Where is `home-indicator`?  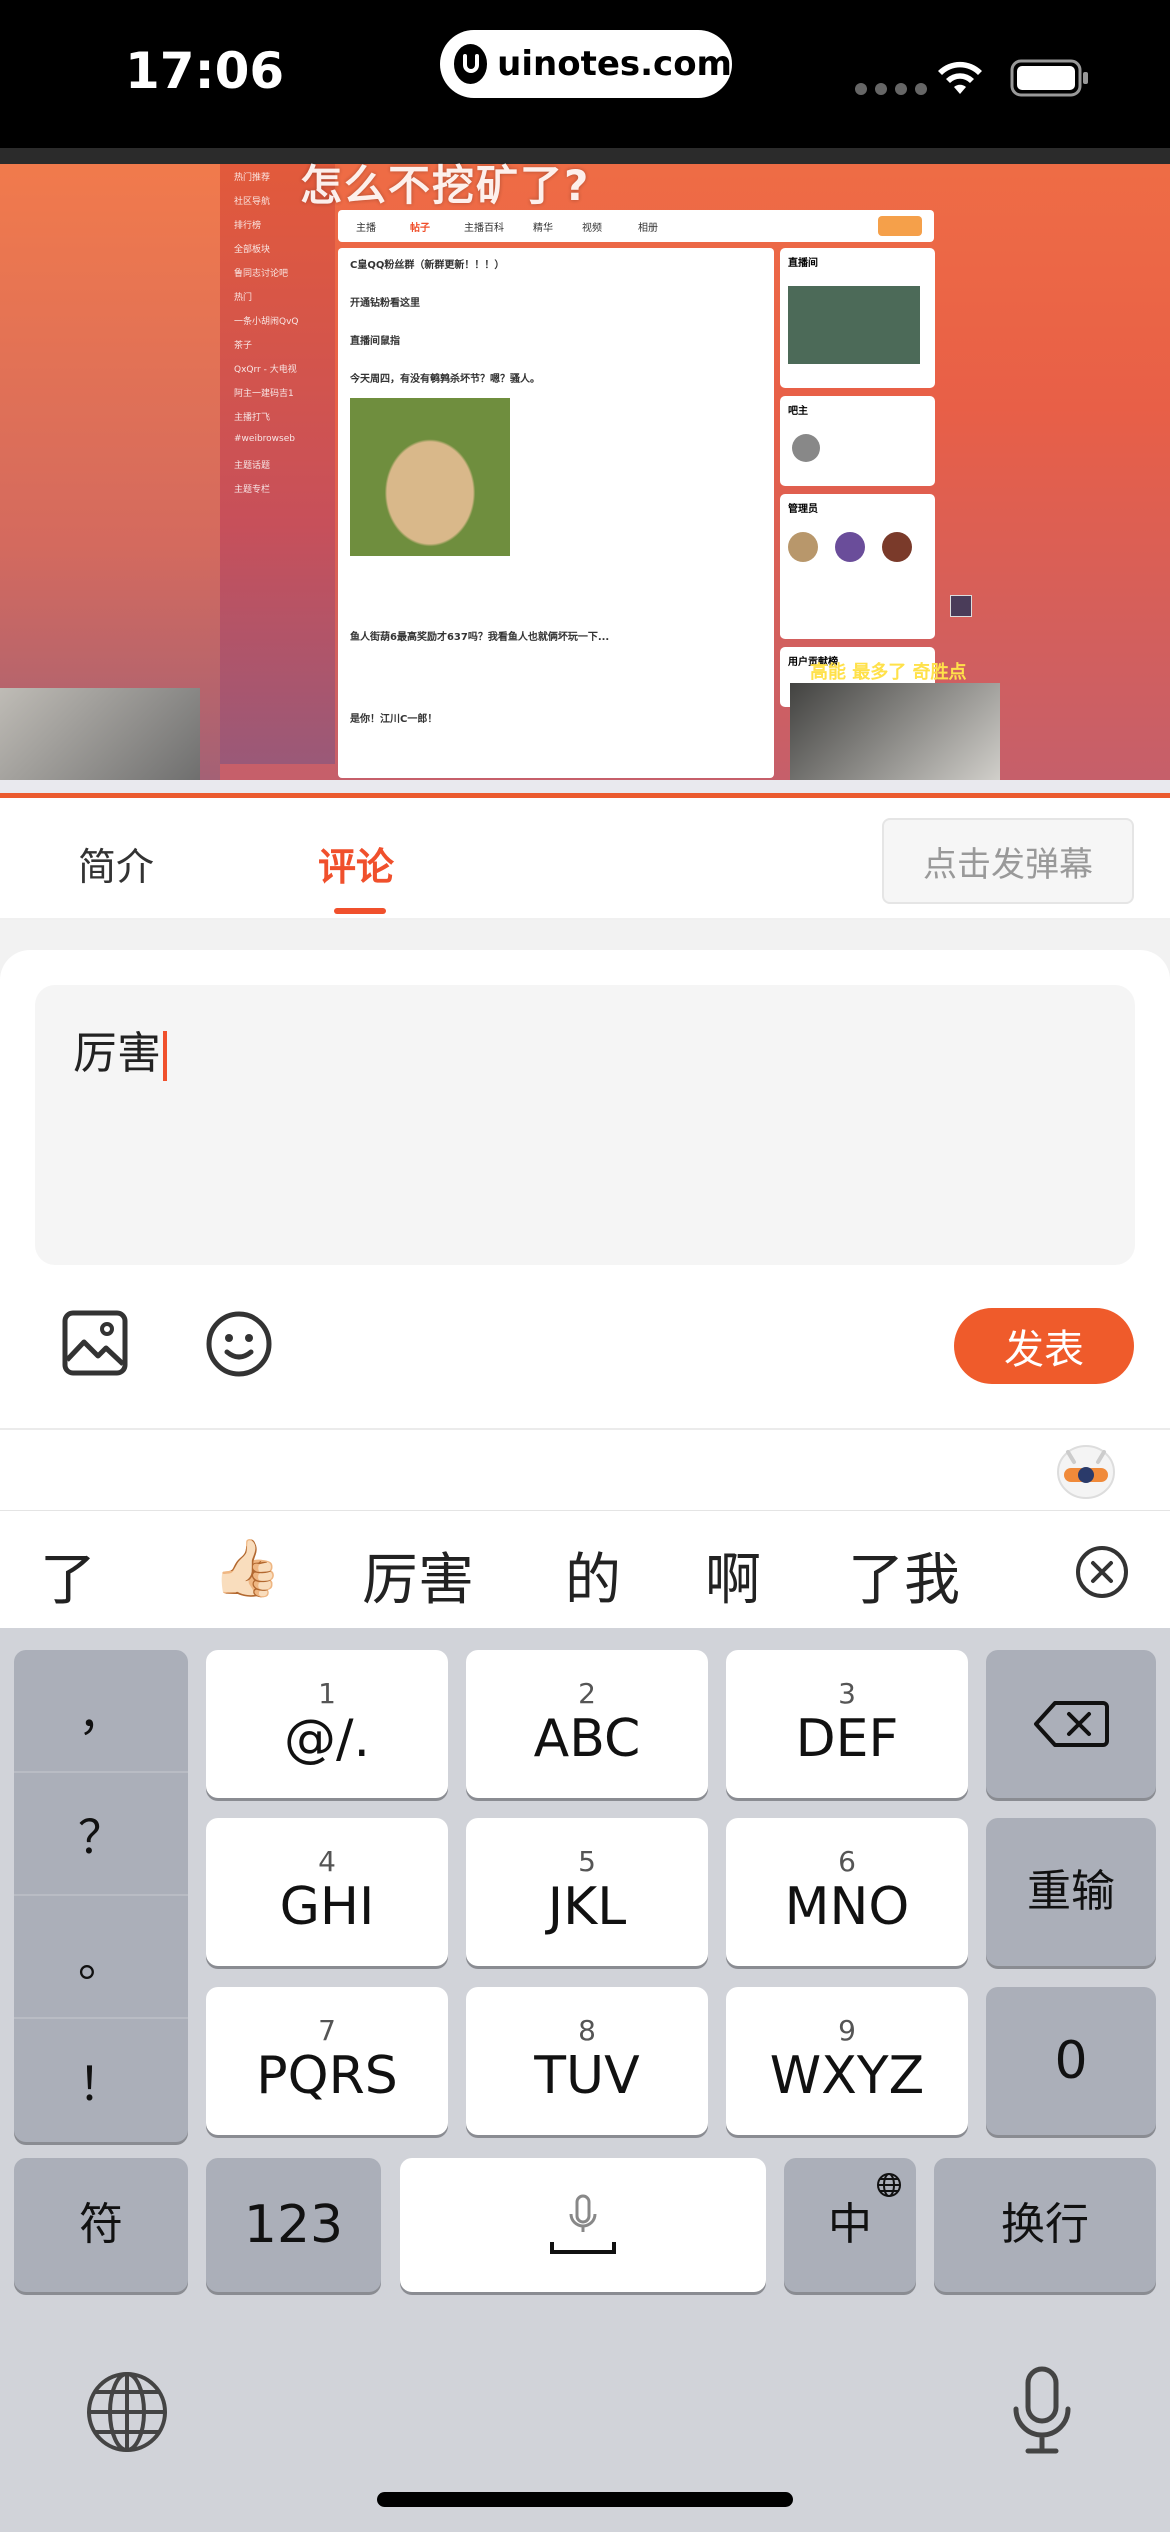 home-indicator is located at coordinates (585, 2499).